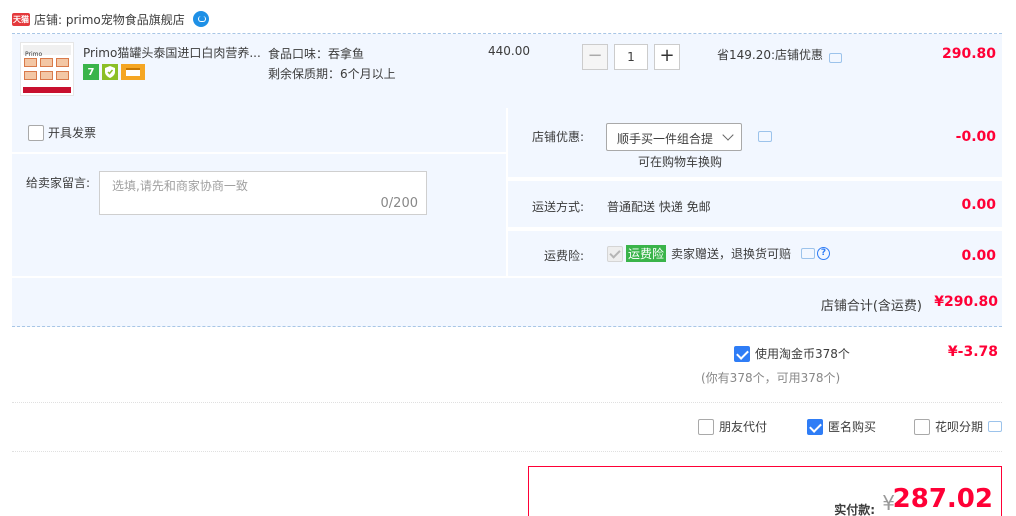  Describe the element at coordinates (646, 253) in the screenshot. I see `insurance-tag: 运费险` at that location.